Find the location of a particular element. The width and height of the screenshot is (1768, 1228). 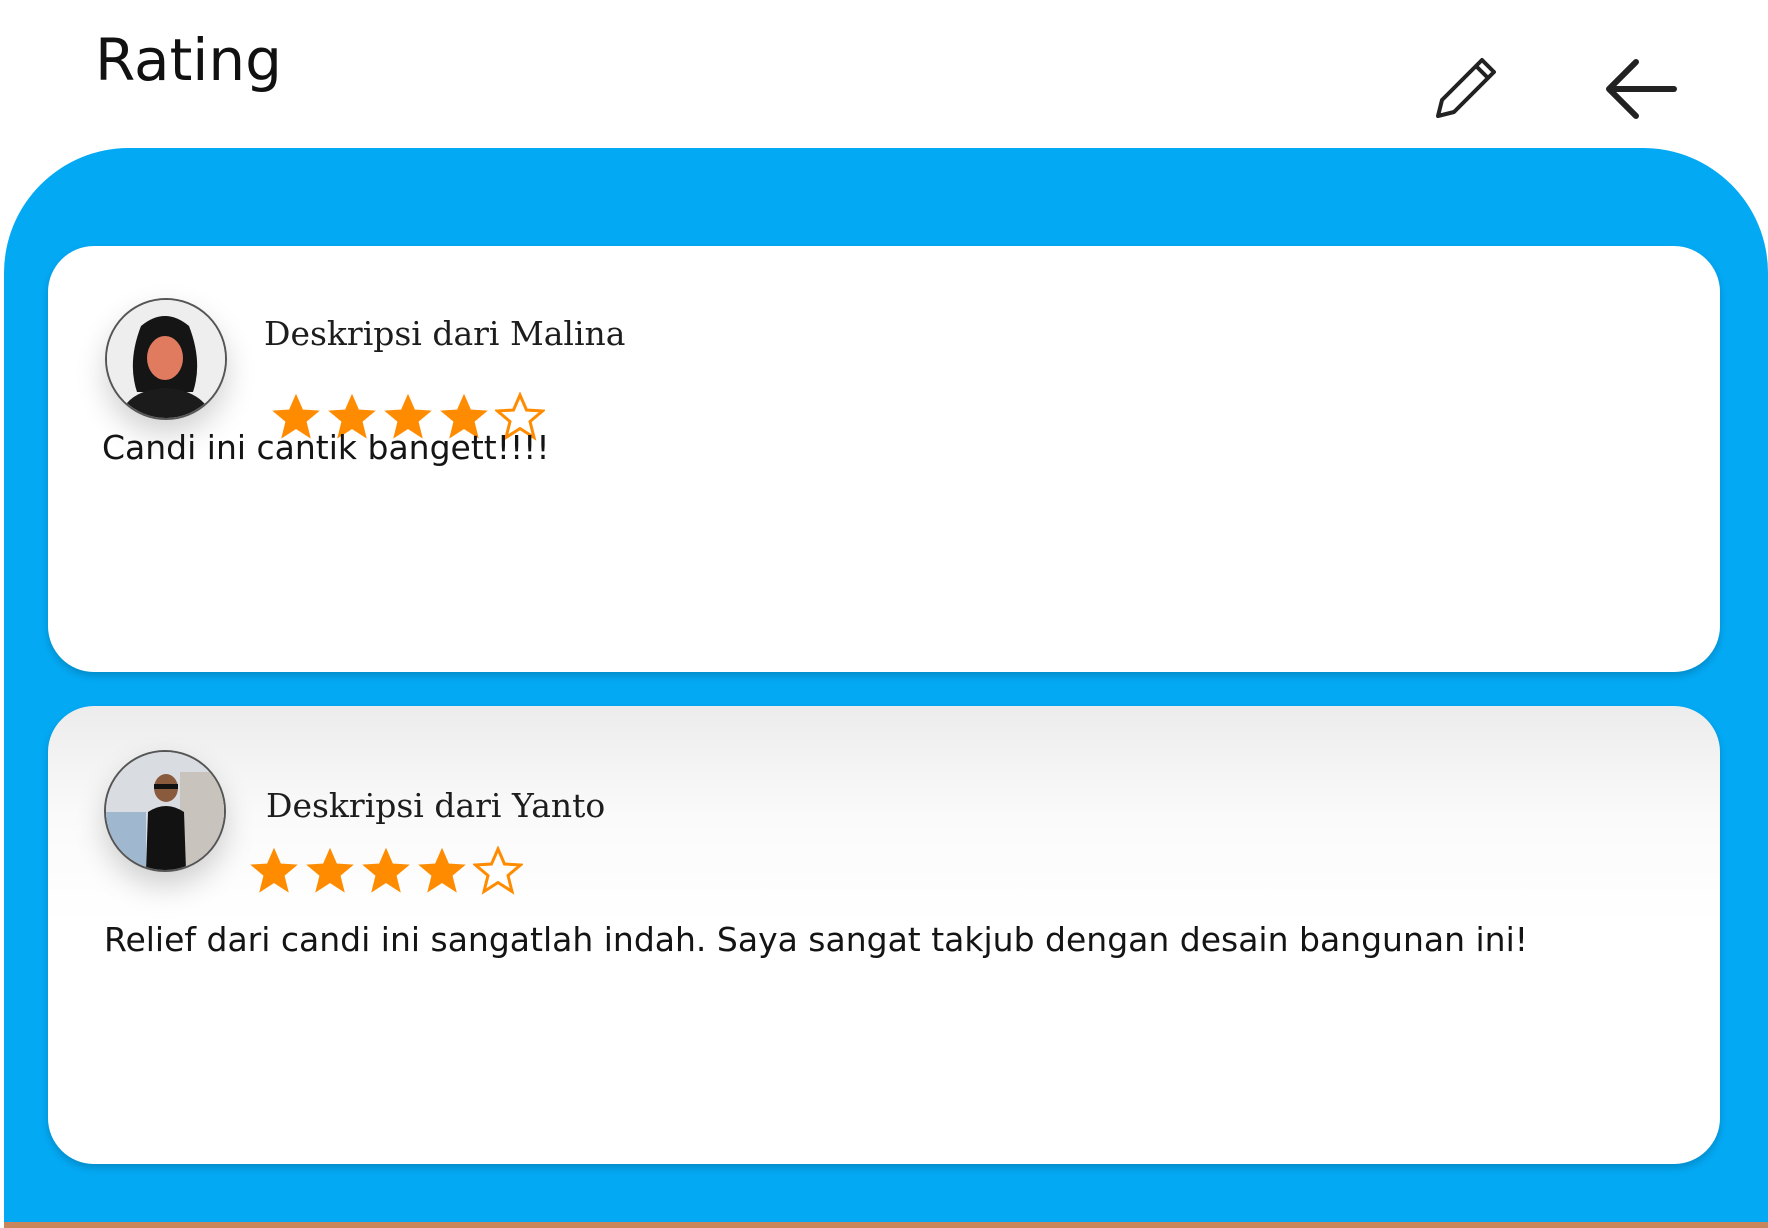

page-title: Rating is located at coordinates (188, 60).